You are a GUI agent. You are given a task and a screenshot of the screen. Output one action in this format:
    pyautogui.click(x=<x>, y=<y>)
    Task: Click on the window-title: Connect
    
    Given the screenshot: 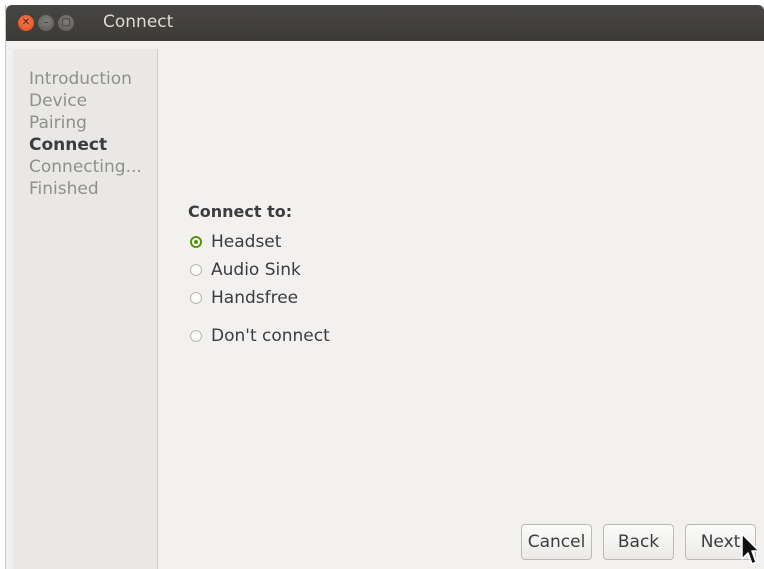 What is the action you would take?
    pyautogui.click(x=138, y=22)
    